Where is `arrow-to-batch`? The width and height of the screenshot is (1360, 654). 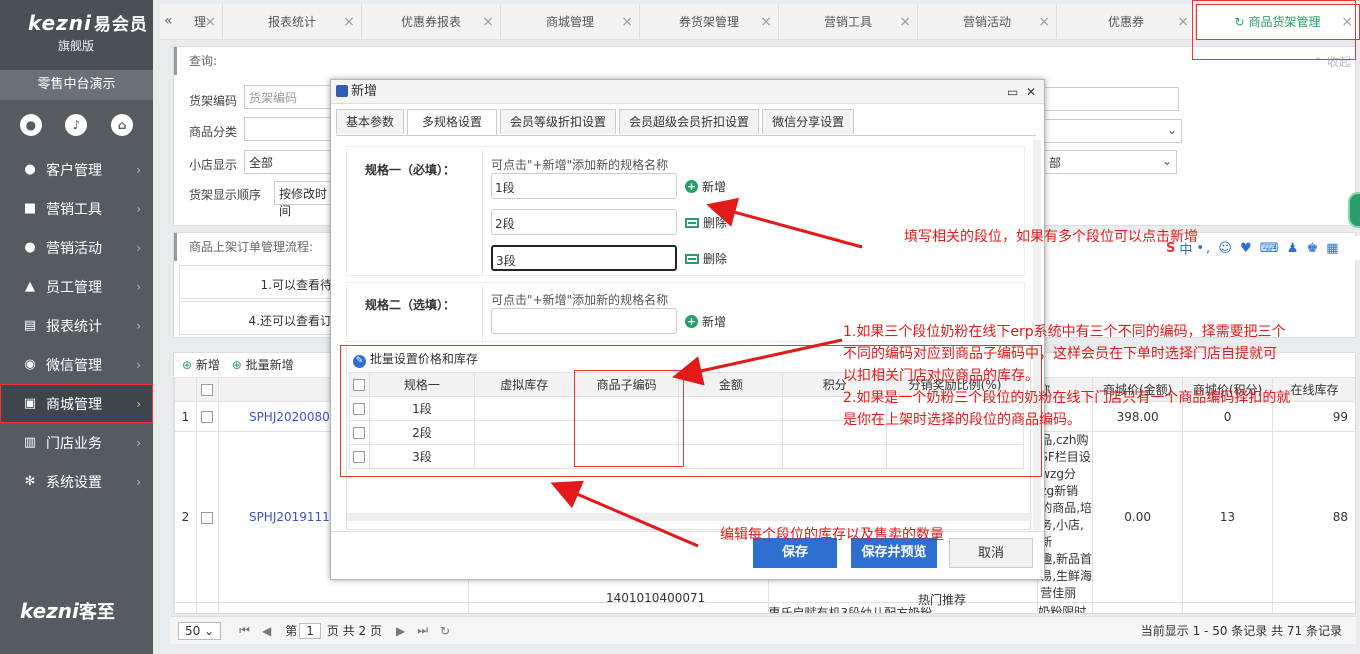 arrow-to-batch is located at coordinates (624, 514).